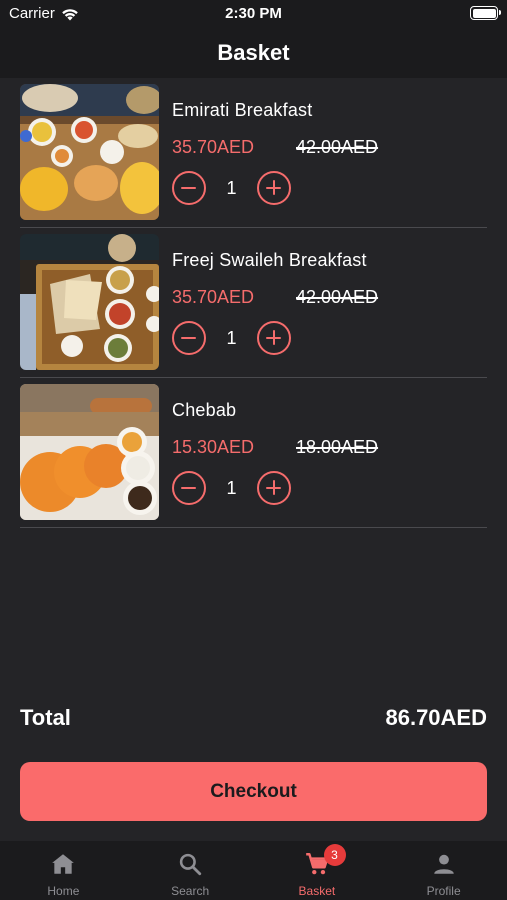  What do you see at coordinates (253, 791) in the screenshot?
I see `checkout-button: Checkout` at bounding box center [253, 791].